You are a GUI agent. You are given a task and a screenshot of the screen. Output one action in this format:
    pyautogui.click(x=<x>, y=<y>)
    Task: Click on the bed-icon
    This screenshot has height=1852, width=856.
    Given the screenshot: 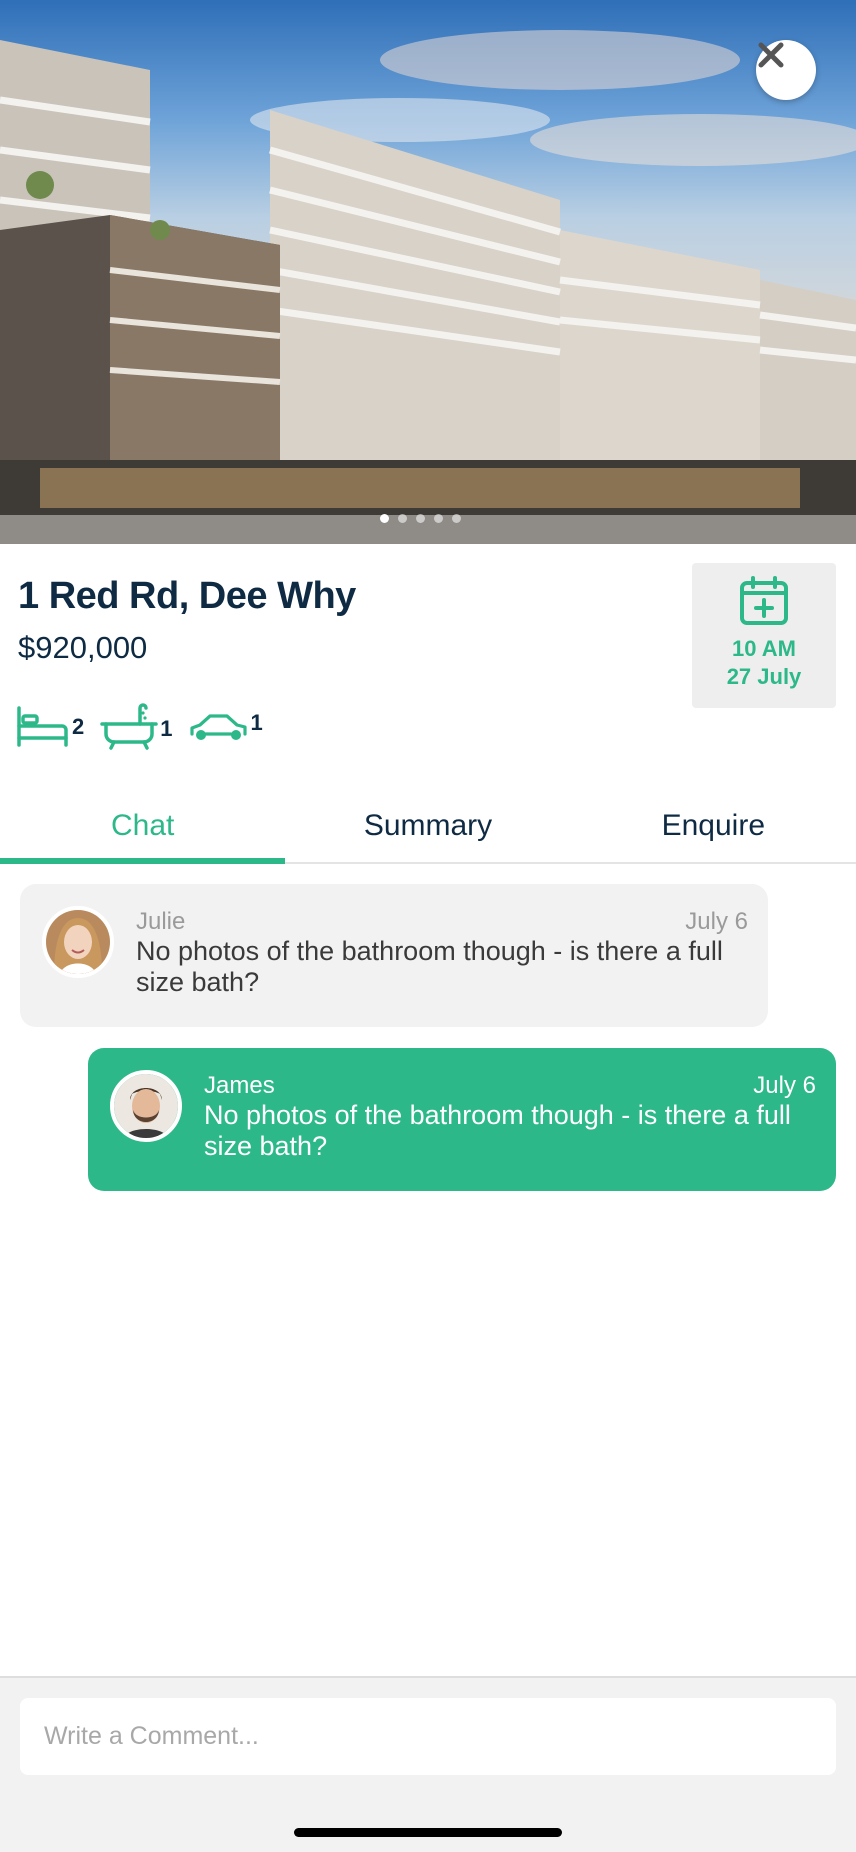 What is the action you would take?
    pyautogui.click(x=42, y=726)
    